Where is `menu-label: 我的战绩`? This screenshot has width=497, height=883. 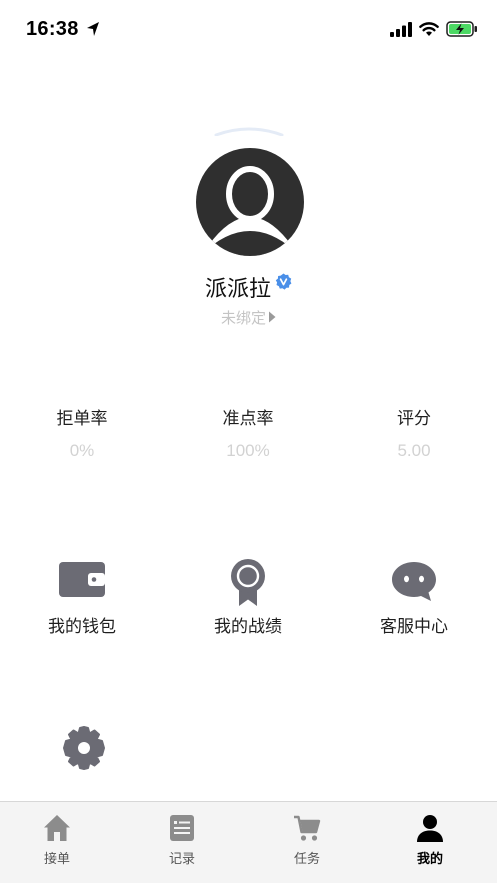 menu-label: 我的战绩 is located at coordinates (248, 627).